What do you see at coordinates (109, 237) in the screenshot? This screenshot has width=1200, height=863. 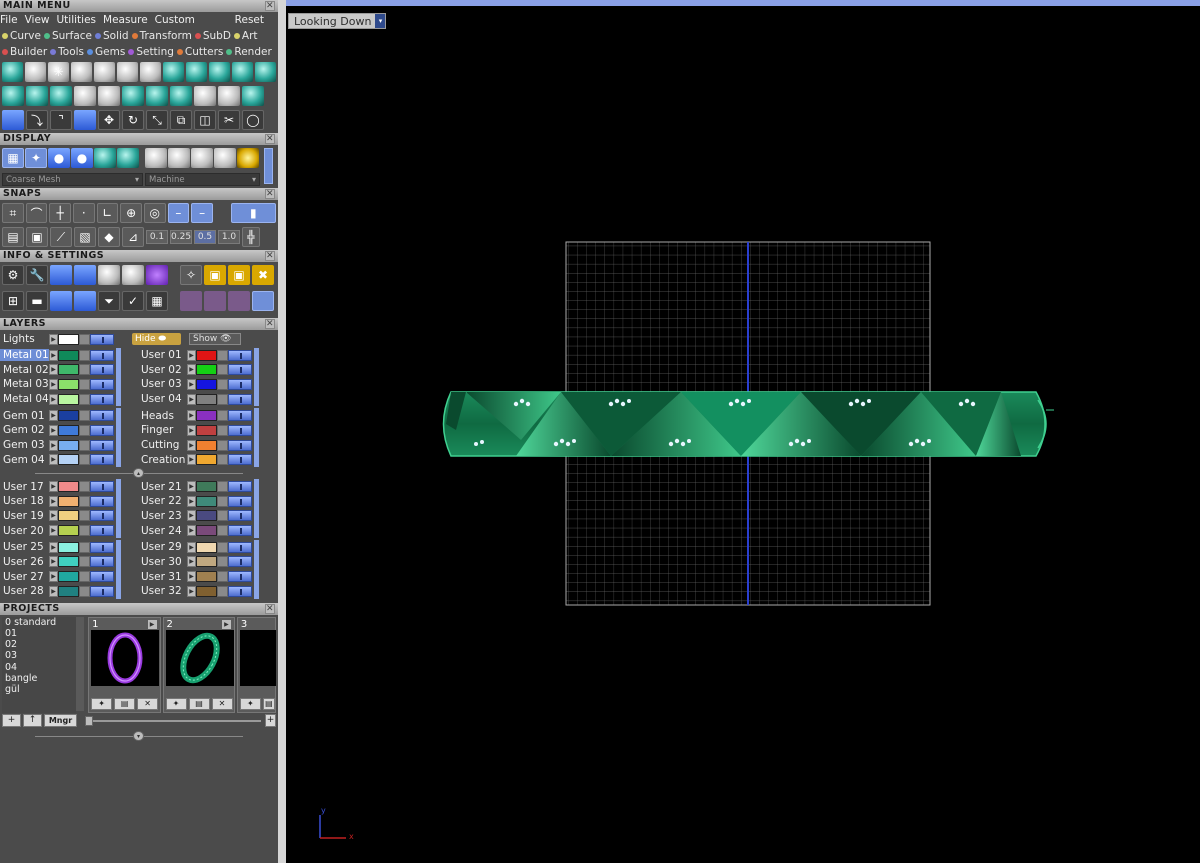 I see `snap-diamond-icon: ◆` at bounding box center [109, 237].